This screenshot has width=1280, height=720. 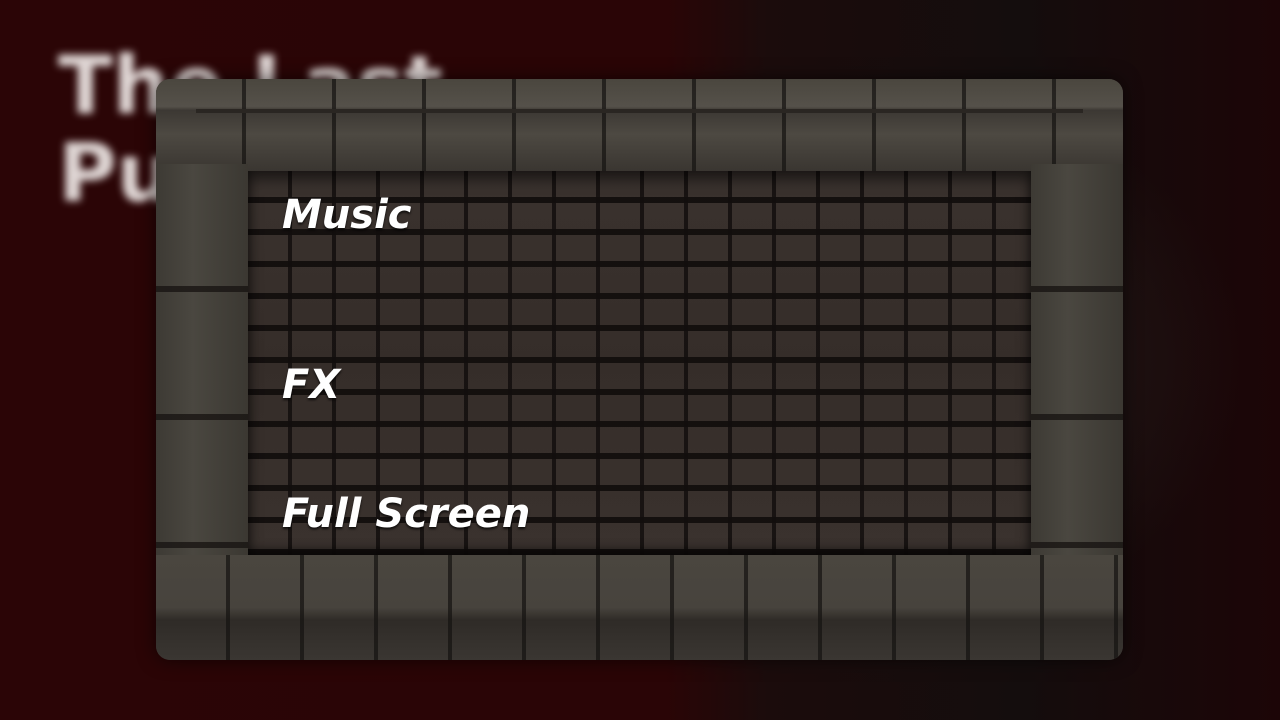 What do you see at coordinates (1077, 364) in the screenshot?
I see `stone-frame-right` at bounding box center [1077, 364].